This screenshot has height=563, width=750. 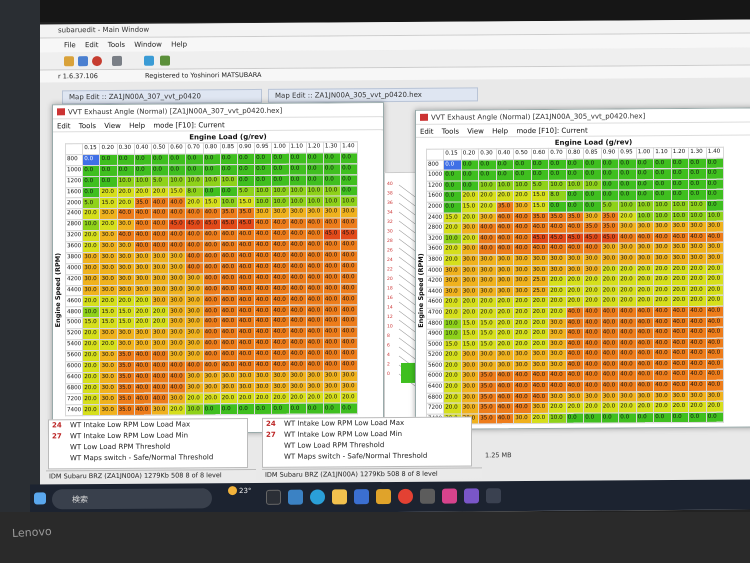 What do you see at coordinates (194, 192) in the screenshot?
I see `map-cell: 8.0` at bounding box center [194, 192].